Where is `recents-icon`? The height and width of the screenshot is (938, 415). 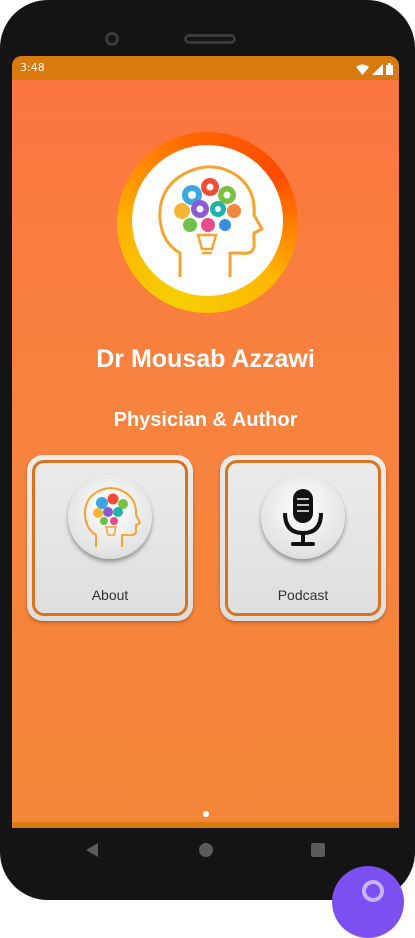 recents-icon is located at coordinates (318, 850).